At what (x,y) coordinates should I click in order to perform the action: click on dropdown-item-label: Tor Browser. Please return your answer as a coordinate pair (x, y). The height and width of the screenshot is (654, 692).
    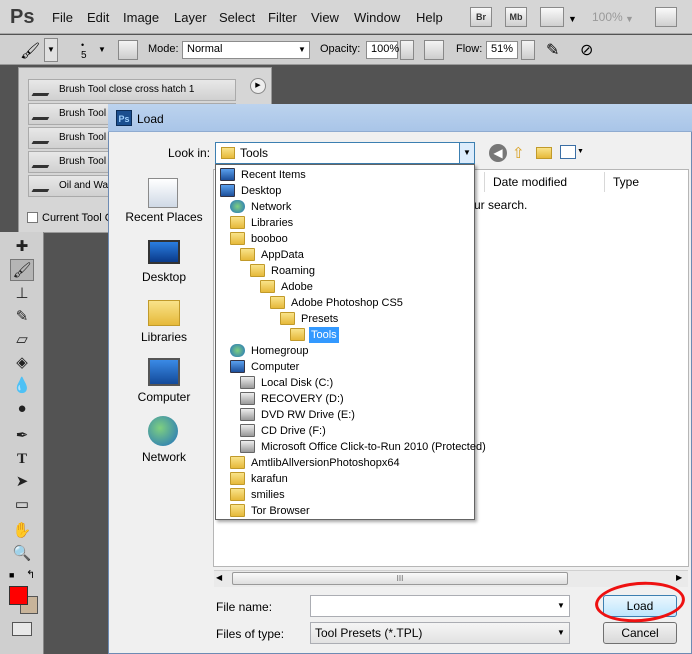
    Looking at the image, I should click on (280, 511).